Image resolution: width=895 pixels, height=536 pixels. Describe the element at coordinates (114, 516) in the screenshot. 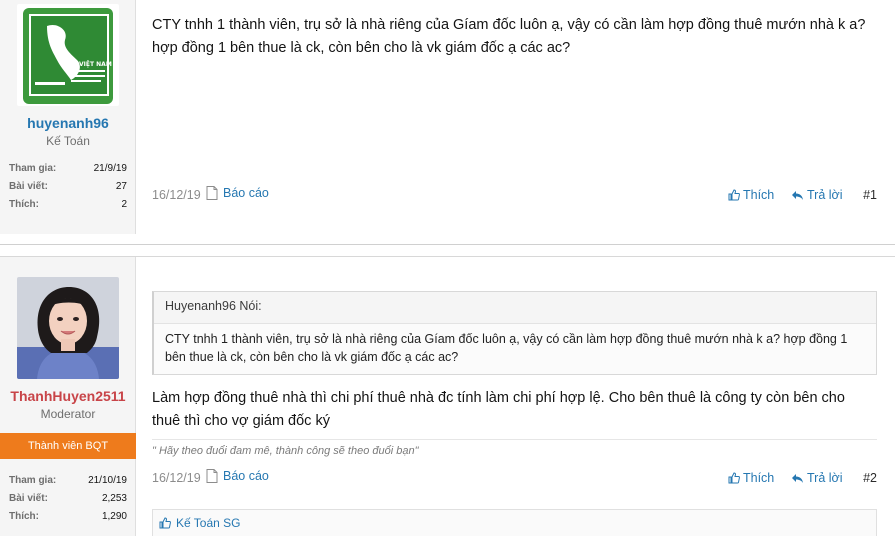

I see `stat-value: 1,290` at that location.